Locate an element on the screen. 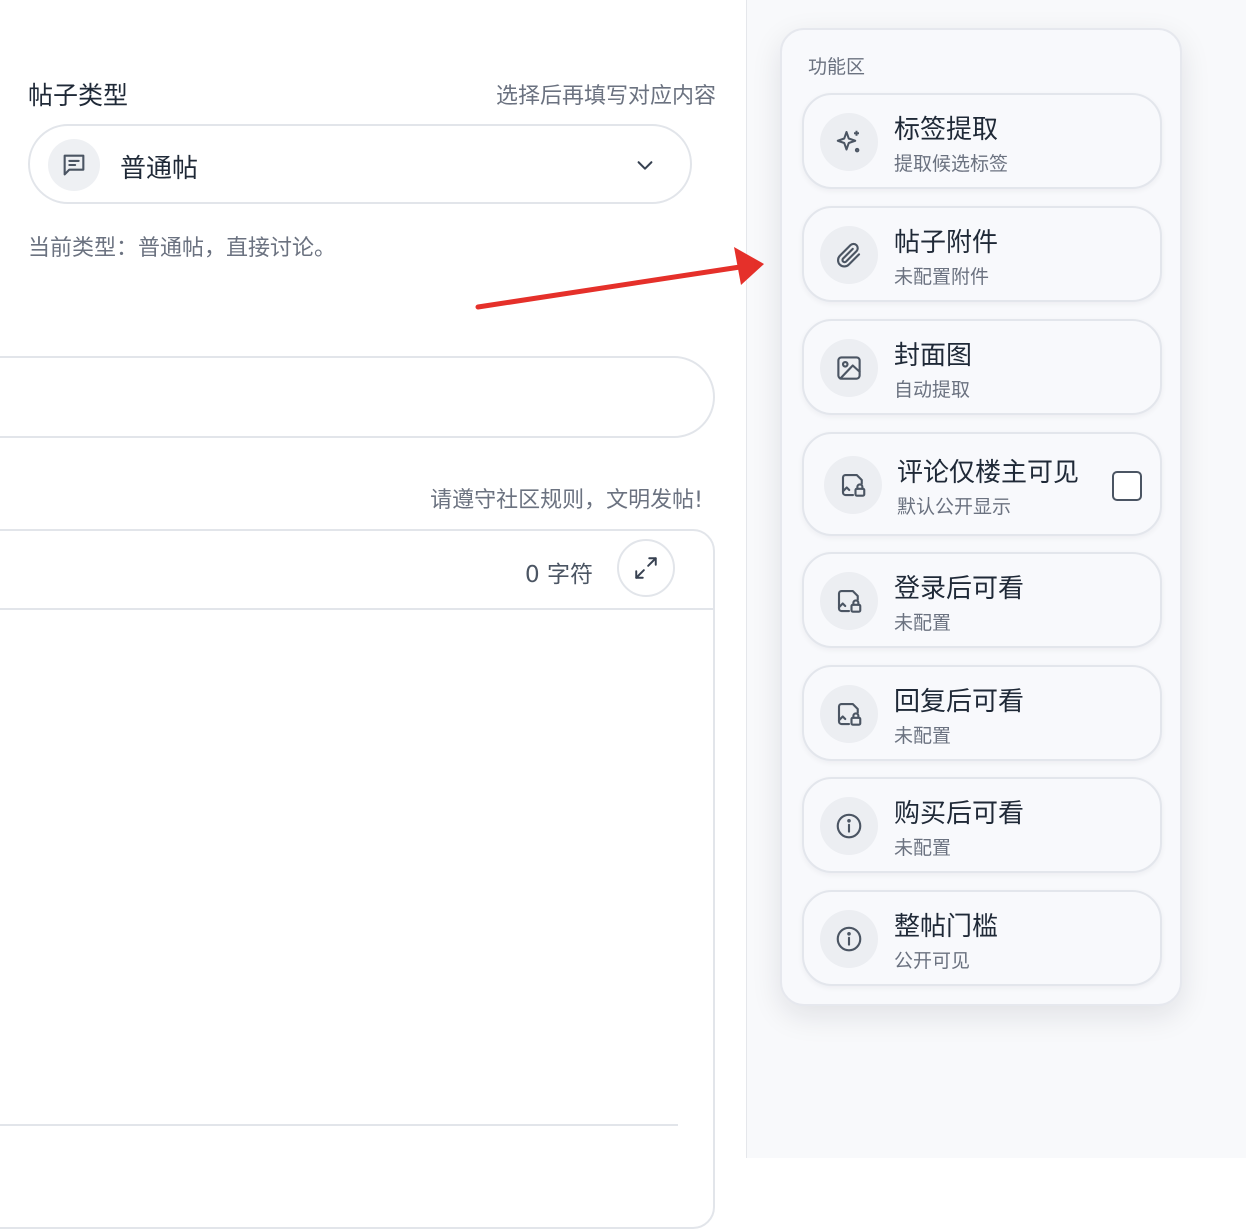 This screenshot has width=1246, height=1229. expand-icon is located at coordinates (646, 568).